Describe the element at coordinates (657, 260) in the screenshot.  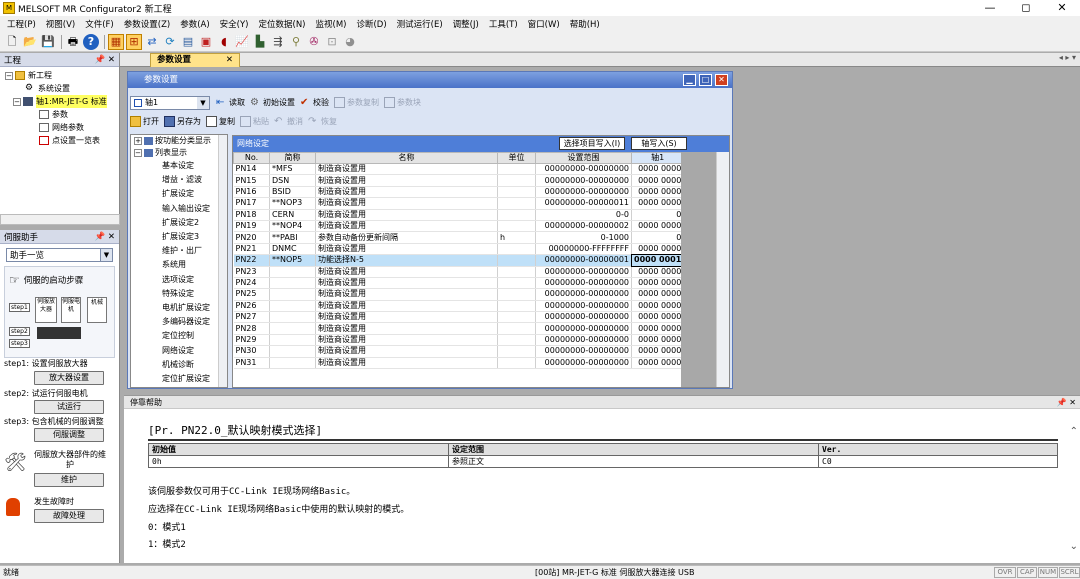
I see `cell-axis1: 0000 0001` at that location.